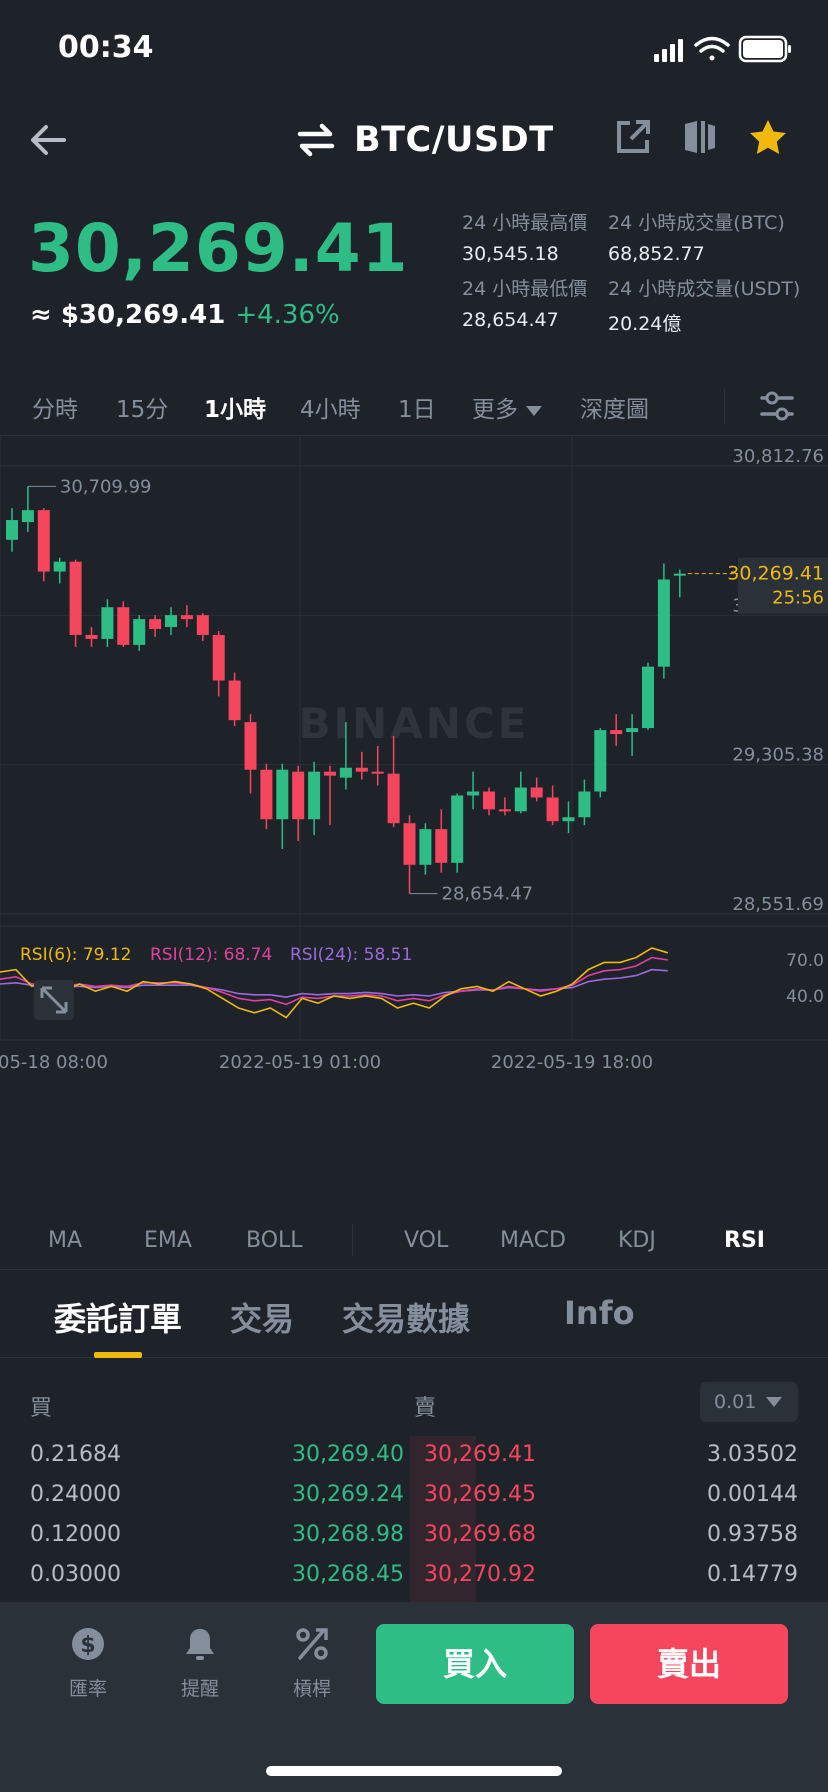 Image resolution: width=828 pixels, height=1792 pixels. What do you see at coordinates (88, 1663) in the screenshot?
I see `exchange-rate-button: $ 匯率` at bounding box center [88, 1663].